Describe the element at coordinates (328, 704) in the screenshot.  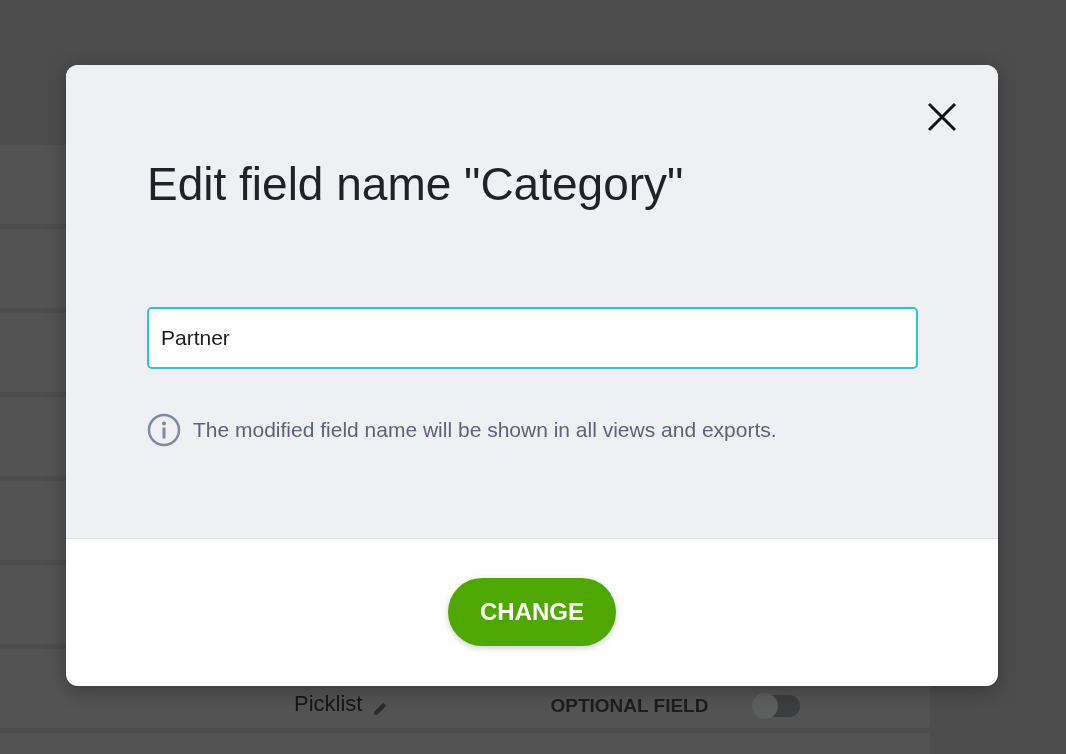
I see `field-type-text: Picklist` at that location.